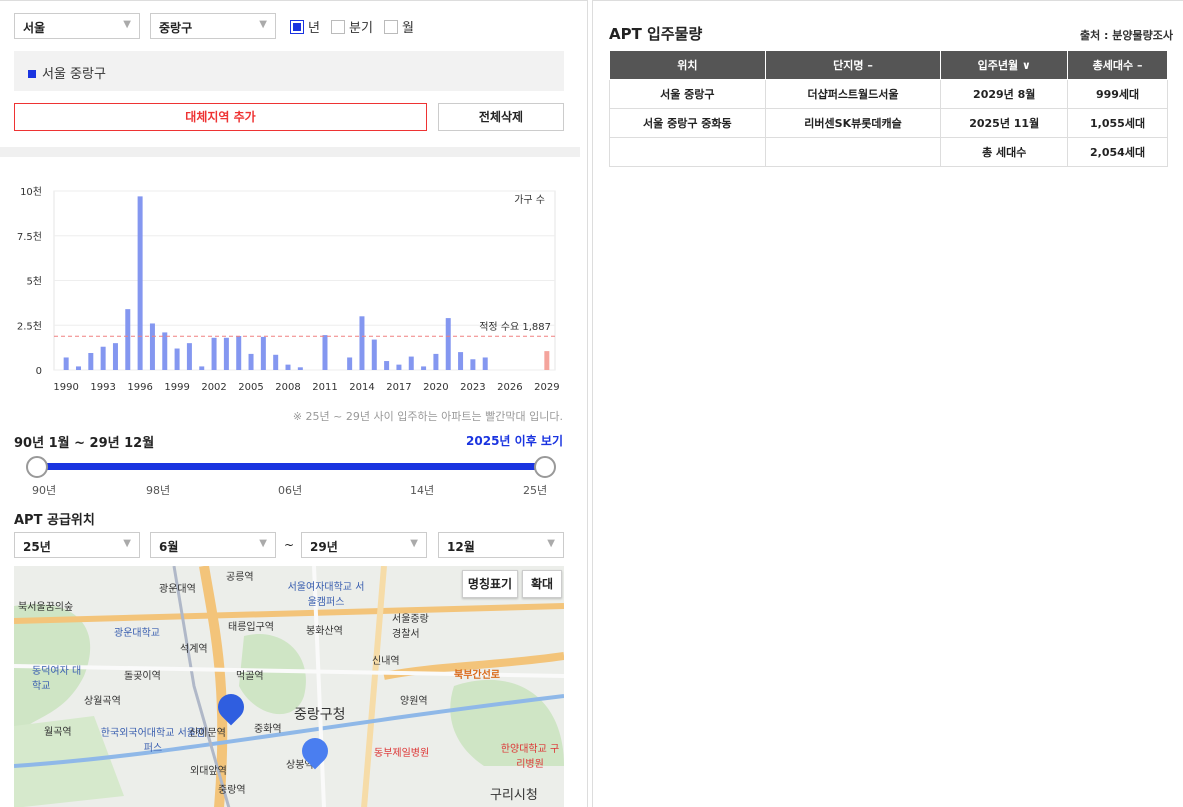 The width and height of the screenshot is (1183, 807). I want to click on add-region-button: 대체지역 추가, so click(220, 117).